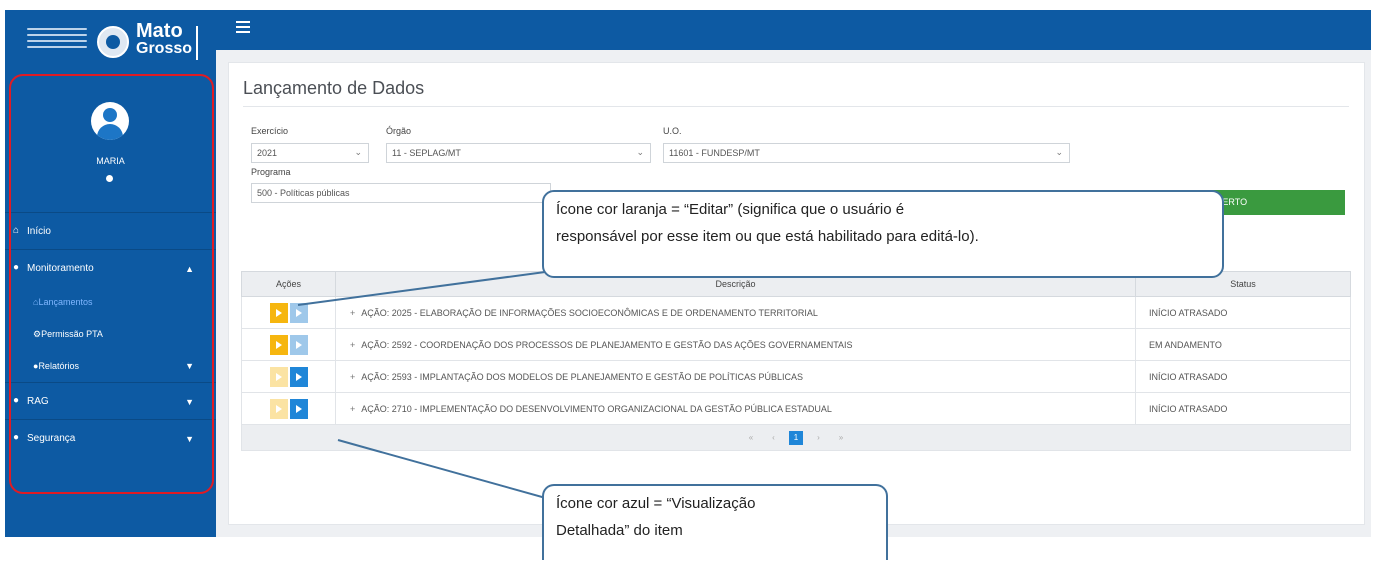  Describe the element at coordinates (110, 400) in the screenshot. I see `sidebar-item-rag: ● RAG ▼` at that location.